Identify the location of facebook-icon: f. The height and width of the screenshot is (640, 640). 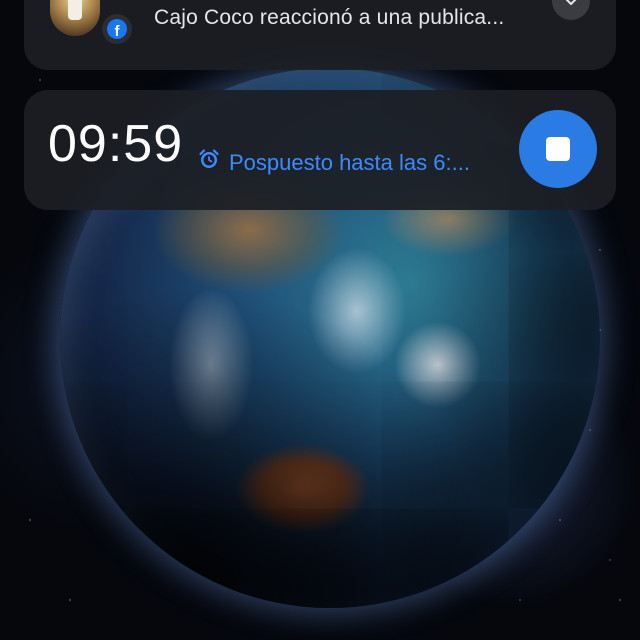
(117, 29).